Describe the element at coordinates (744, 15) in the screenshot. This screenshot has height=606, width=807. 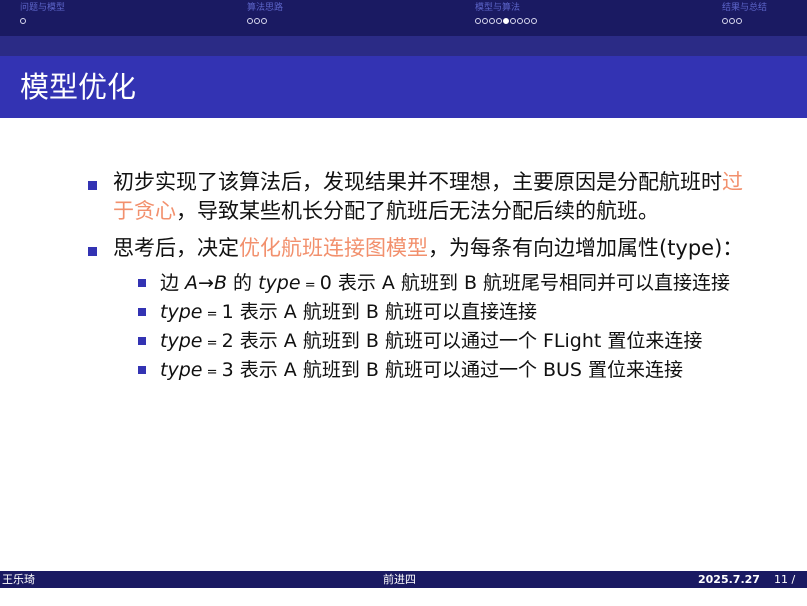
I see `nav-section-results: 结果与总结` at that location.